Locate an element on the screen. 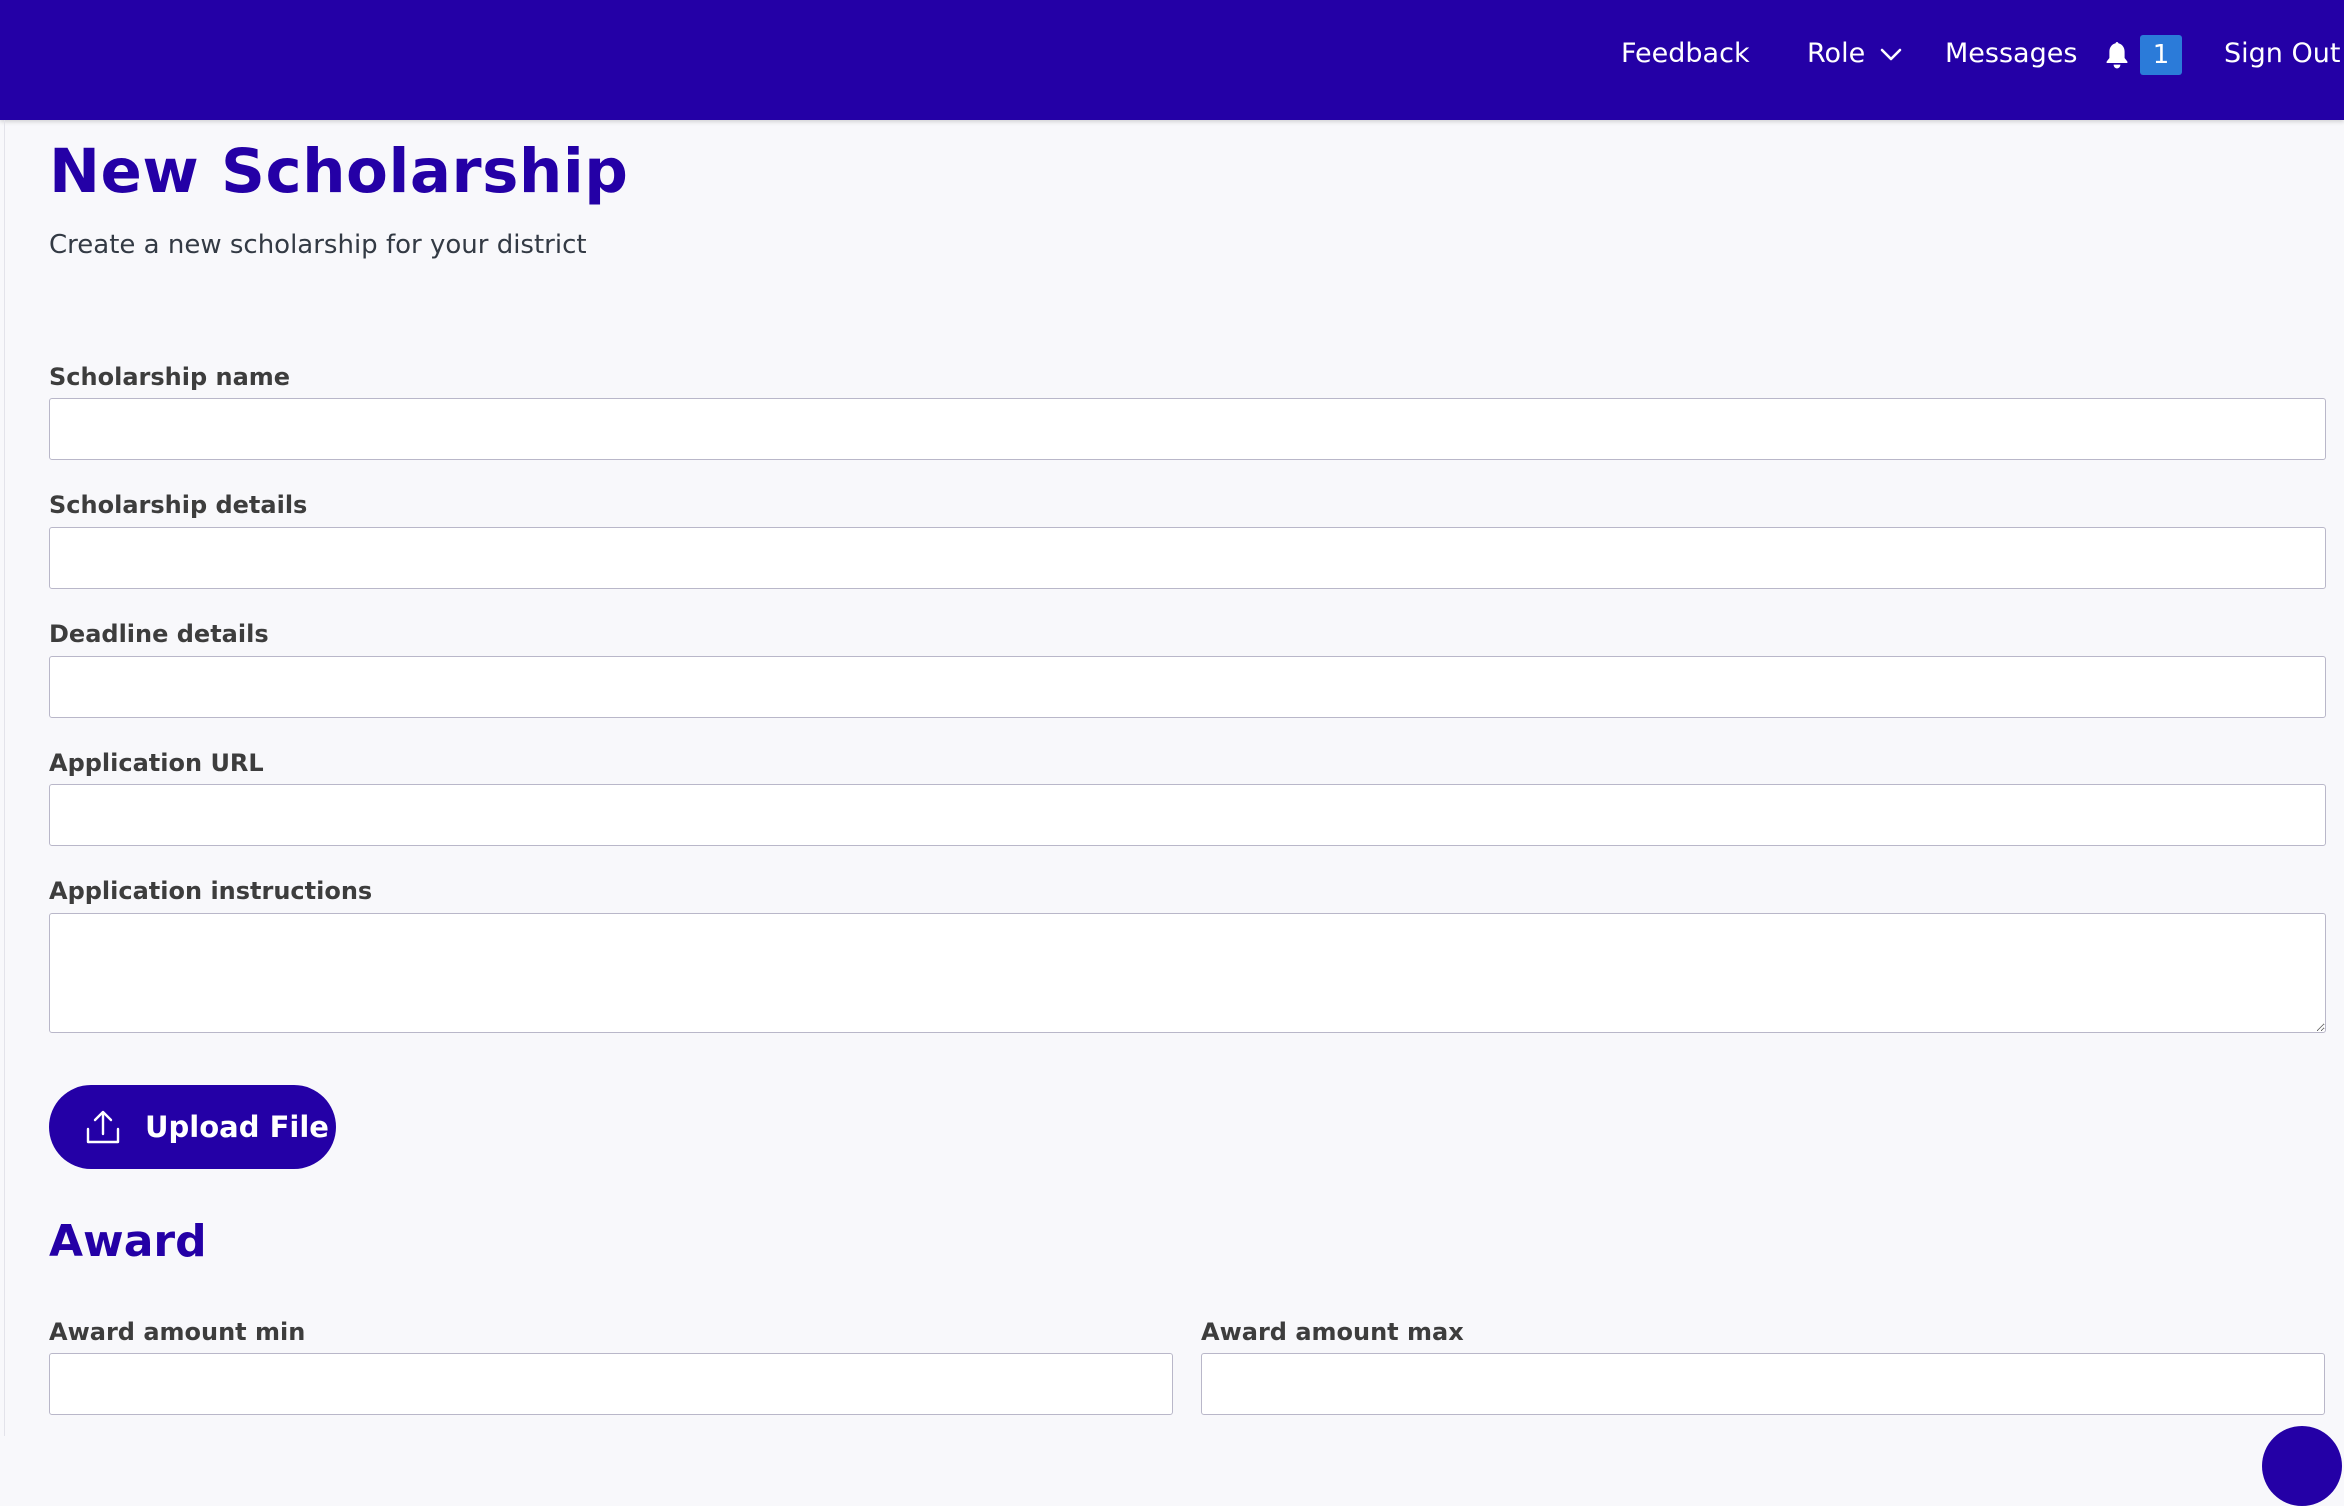 This screenshot has width=2344, height=1506. upload-file-button: Upload File is located at coordinates (192, 1127).